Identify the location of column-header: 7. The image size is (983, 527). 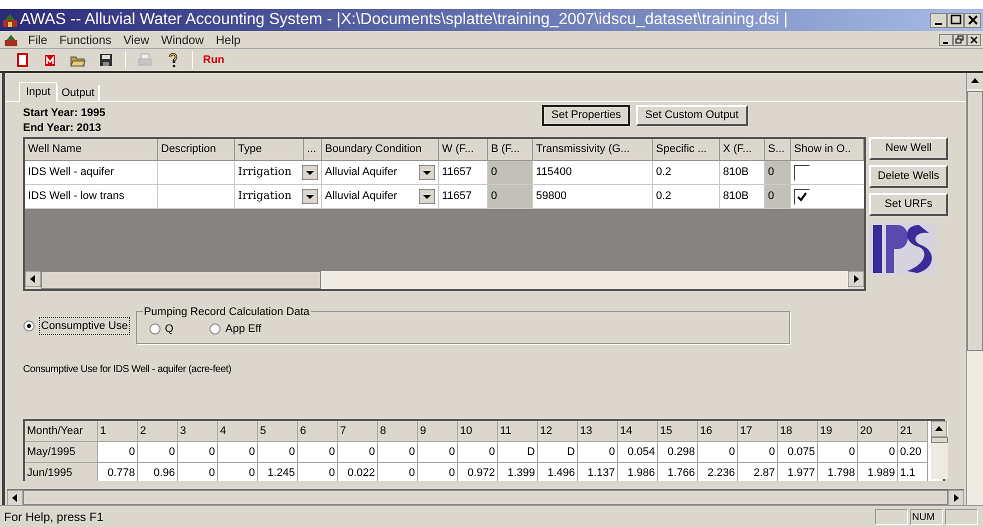
(358, 431).